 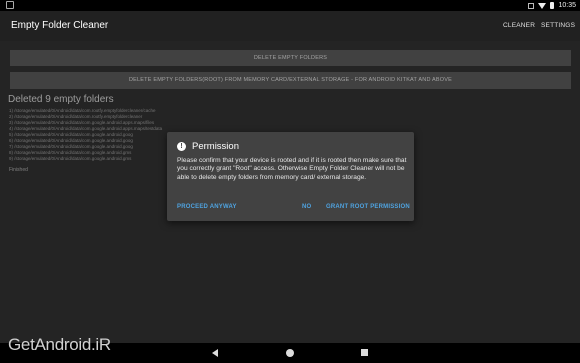 What do you see at coordinates (542, 5) in the screenshot?
I see `wifi-icon` at bounding box center [542, 5].